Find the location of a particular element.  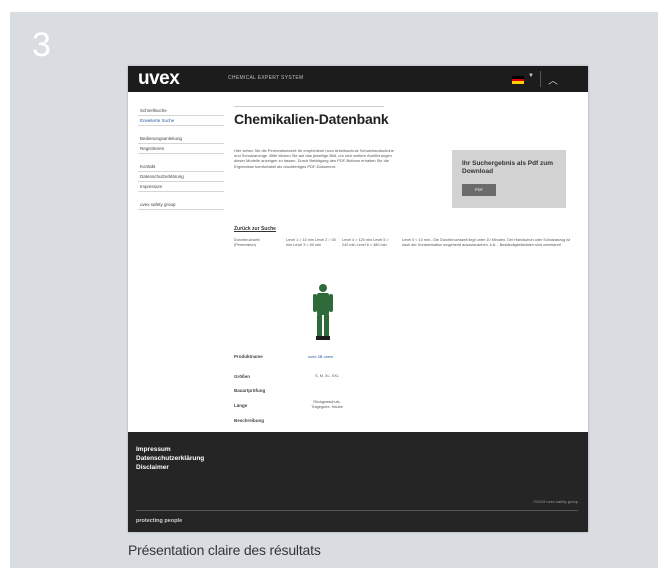

attr-label-description: Beschreibung is located at coordinates (249, 420).